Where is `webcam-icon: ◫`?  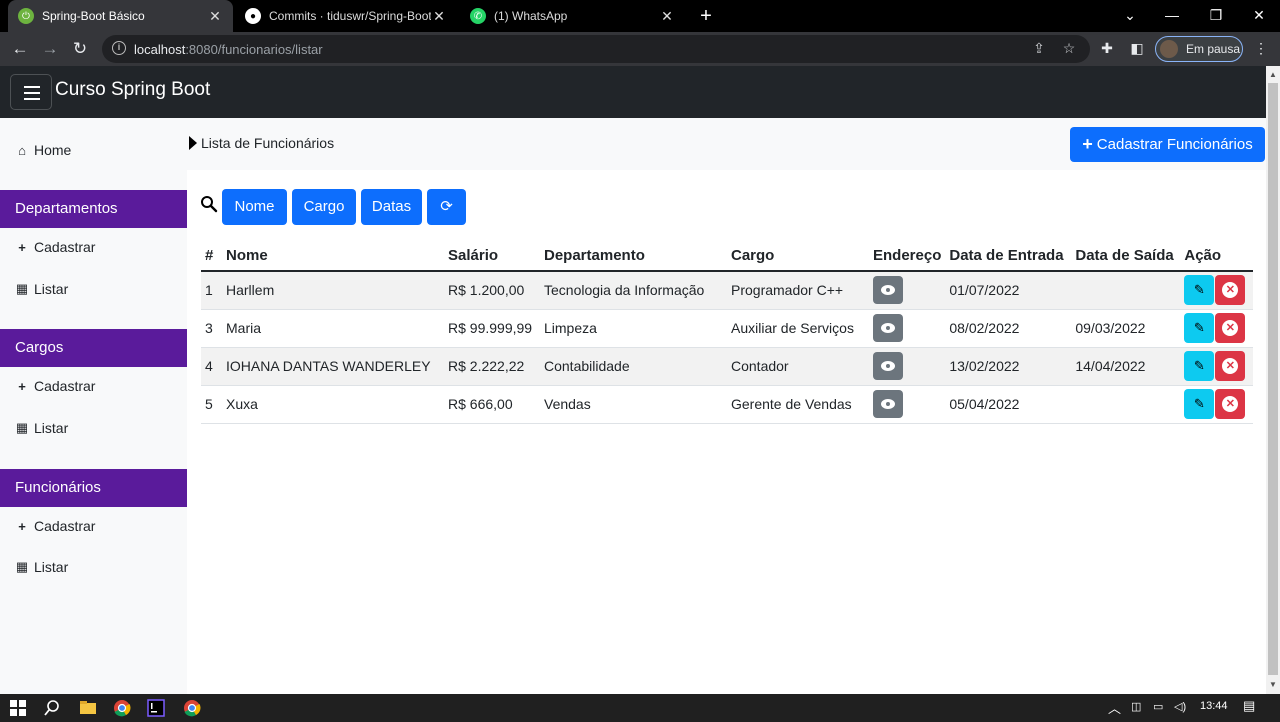
webcam-icon: ◫ is located at coordinates (1136, 706).